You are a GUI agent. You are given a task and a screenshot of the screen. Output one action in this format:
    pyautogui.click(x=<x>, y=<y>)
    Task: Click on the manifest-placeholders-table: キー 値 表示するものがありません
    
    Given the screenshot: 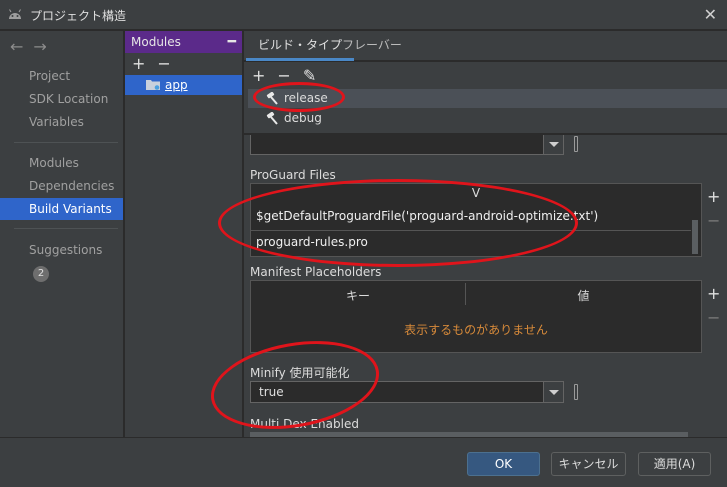 What is the action you would take?
    pyautogui.click(x=476, y=316)
    